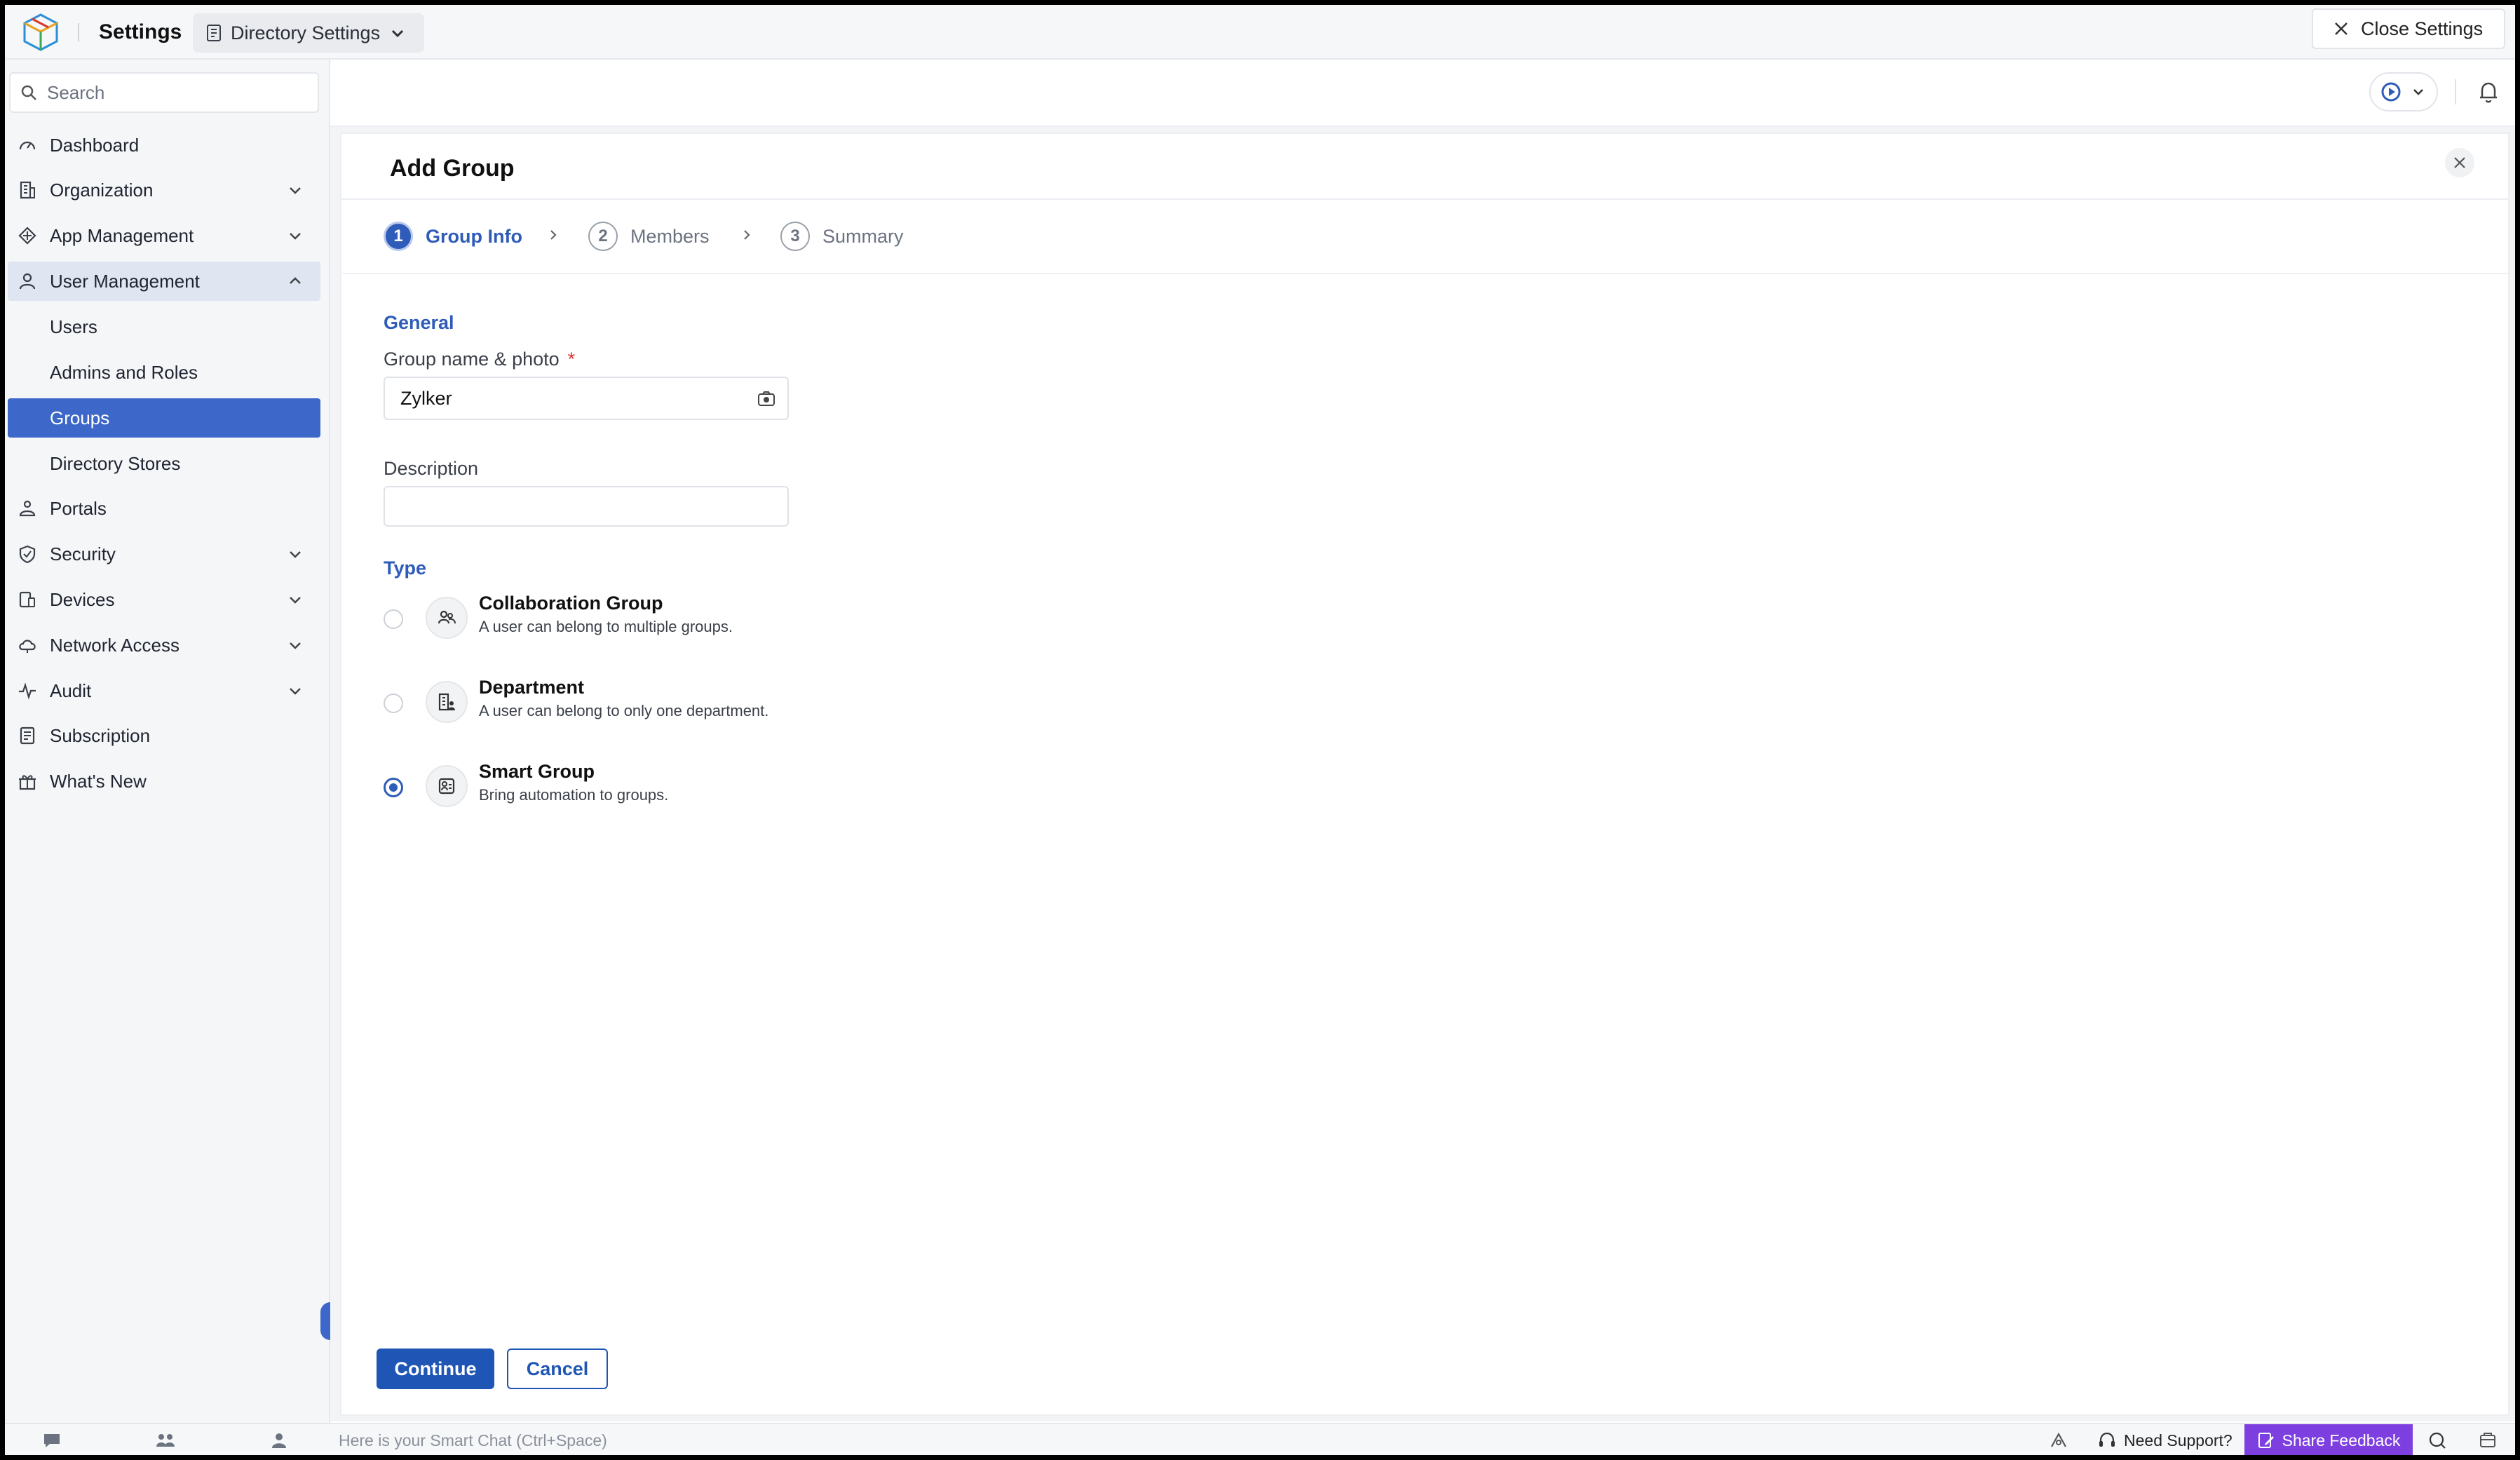 The width and height of the screenshot is (2520, 1460). I want to click on radio-button-selected, so click(394, 787).